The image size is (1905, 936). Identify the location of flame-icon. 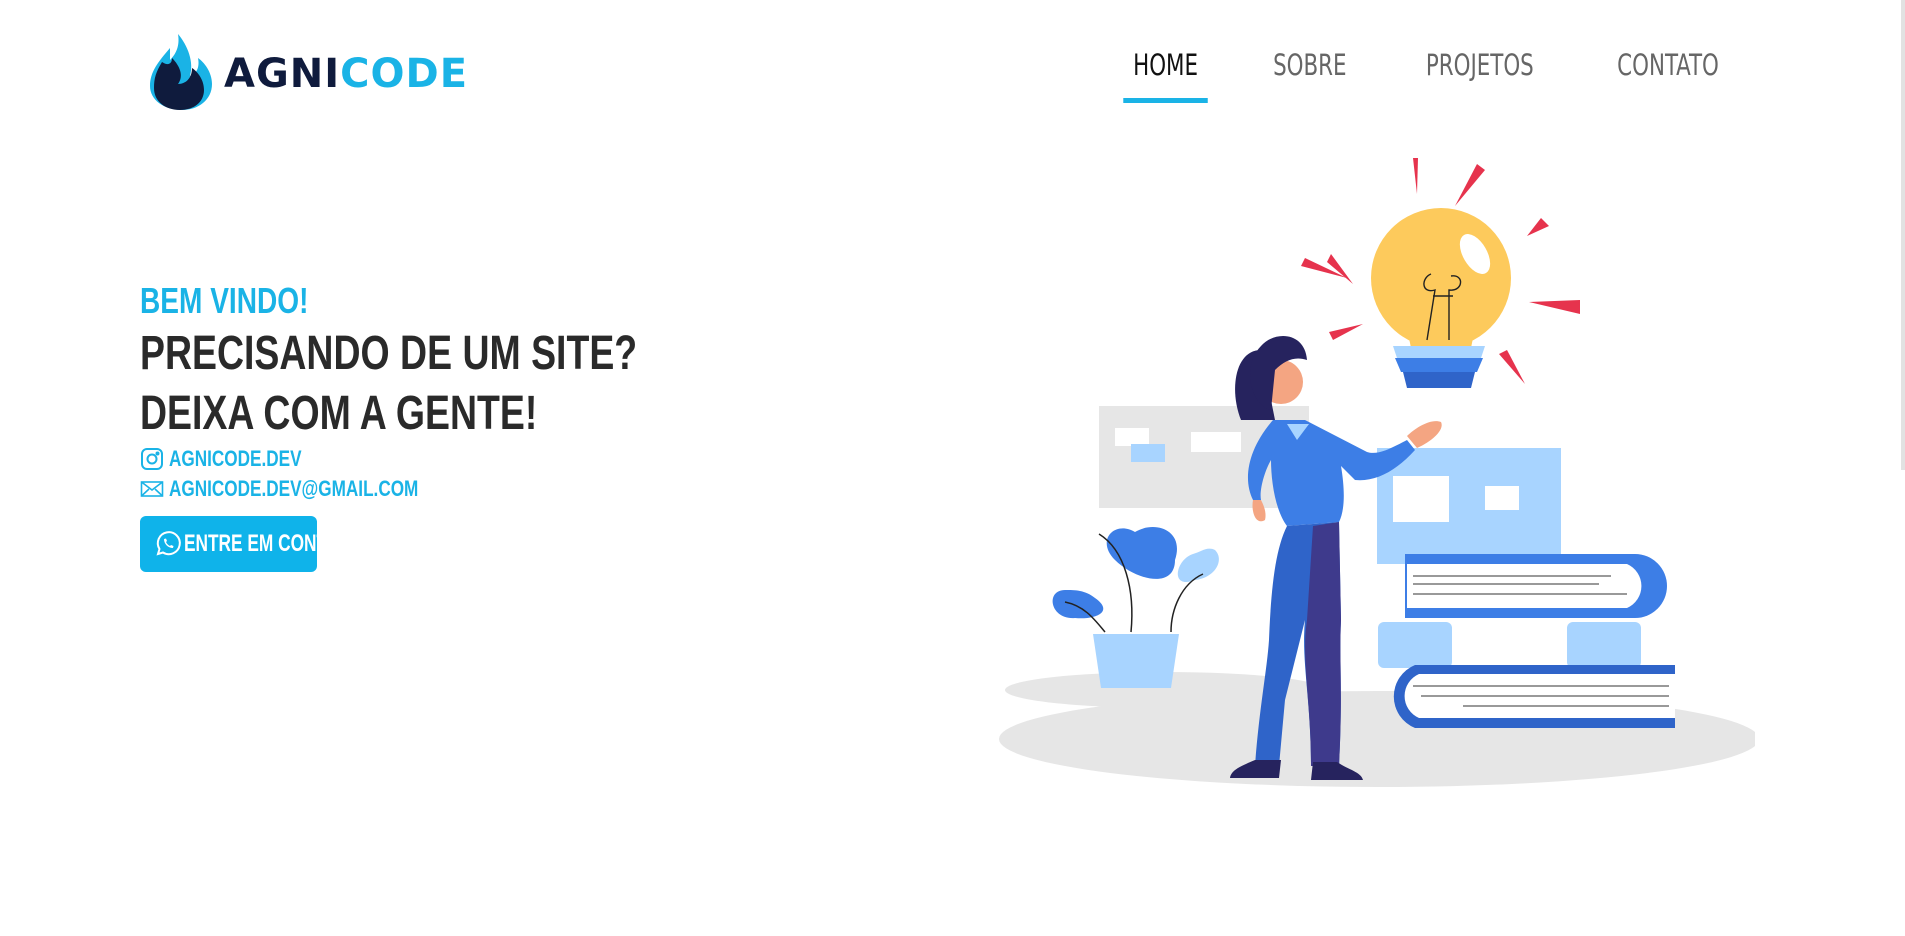
(181, 72).